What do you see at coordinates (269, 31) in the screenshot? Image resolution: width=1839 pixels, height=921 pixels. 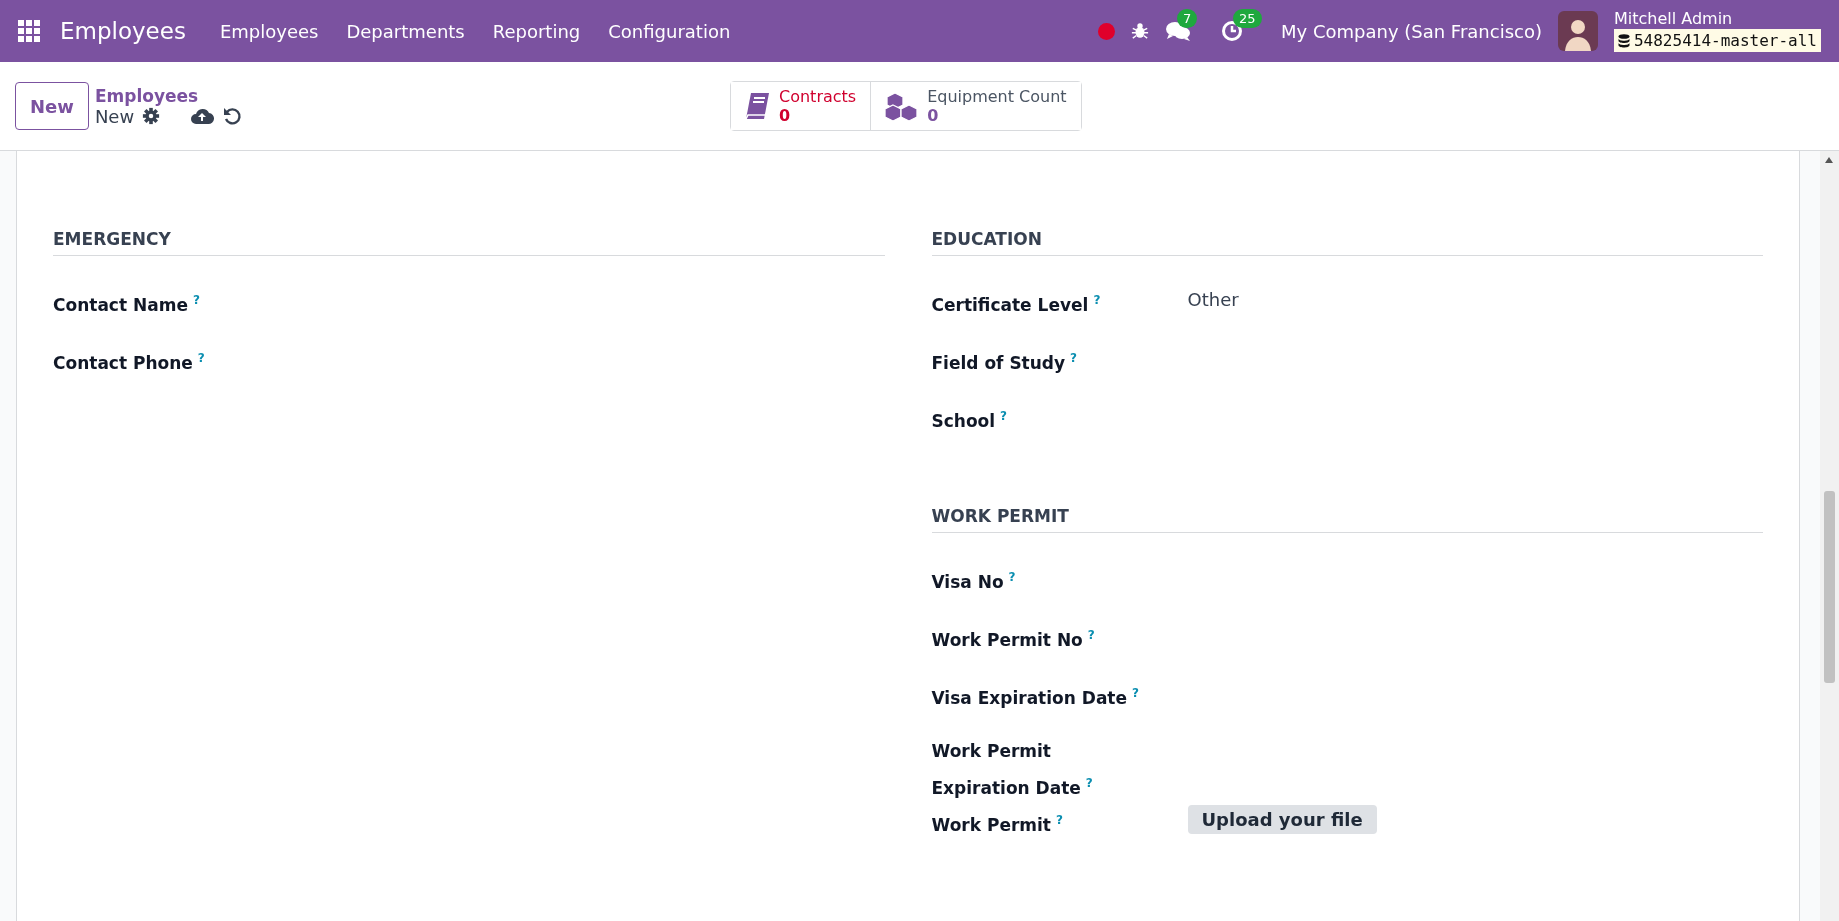 I see `nav-menu-item: Employees` at bounding box center [269, 31].